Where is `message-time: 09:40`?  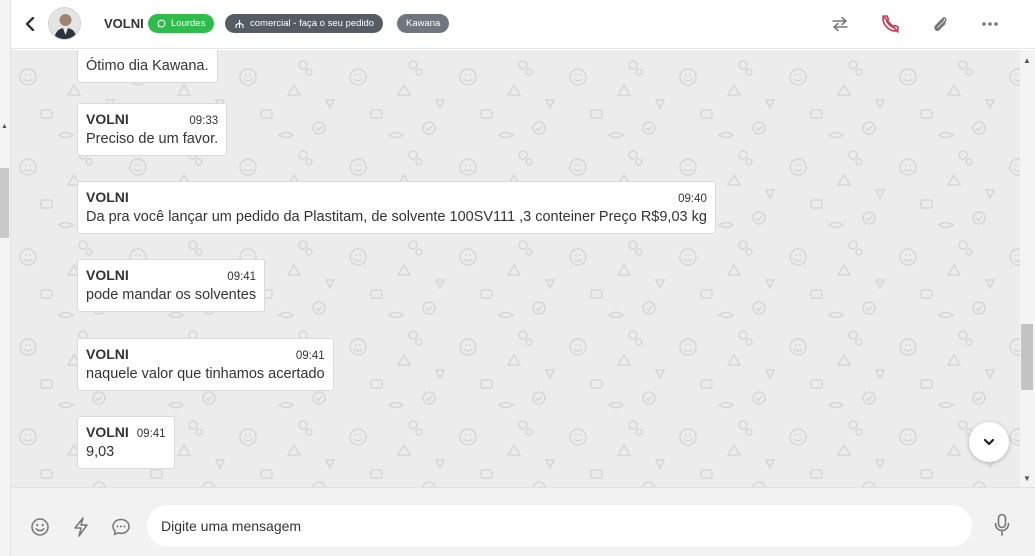 message-time: 09:40 is located at coordinates (692, 199).